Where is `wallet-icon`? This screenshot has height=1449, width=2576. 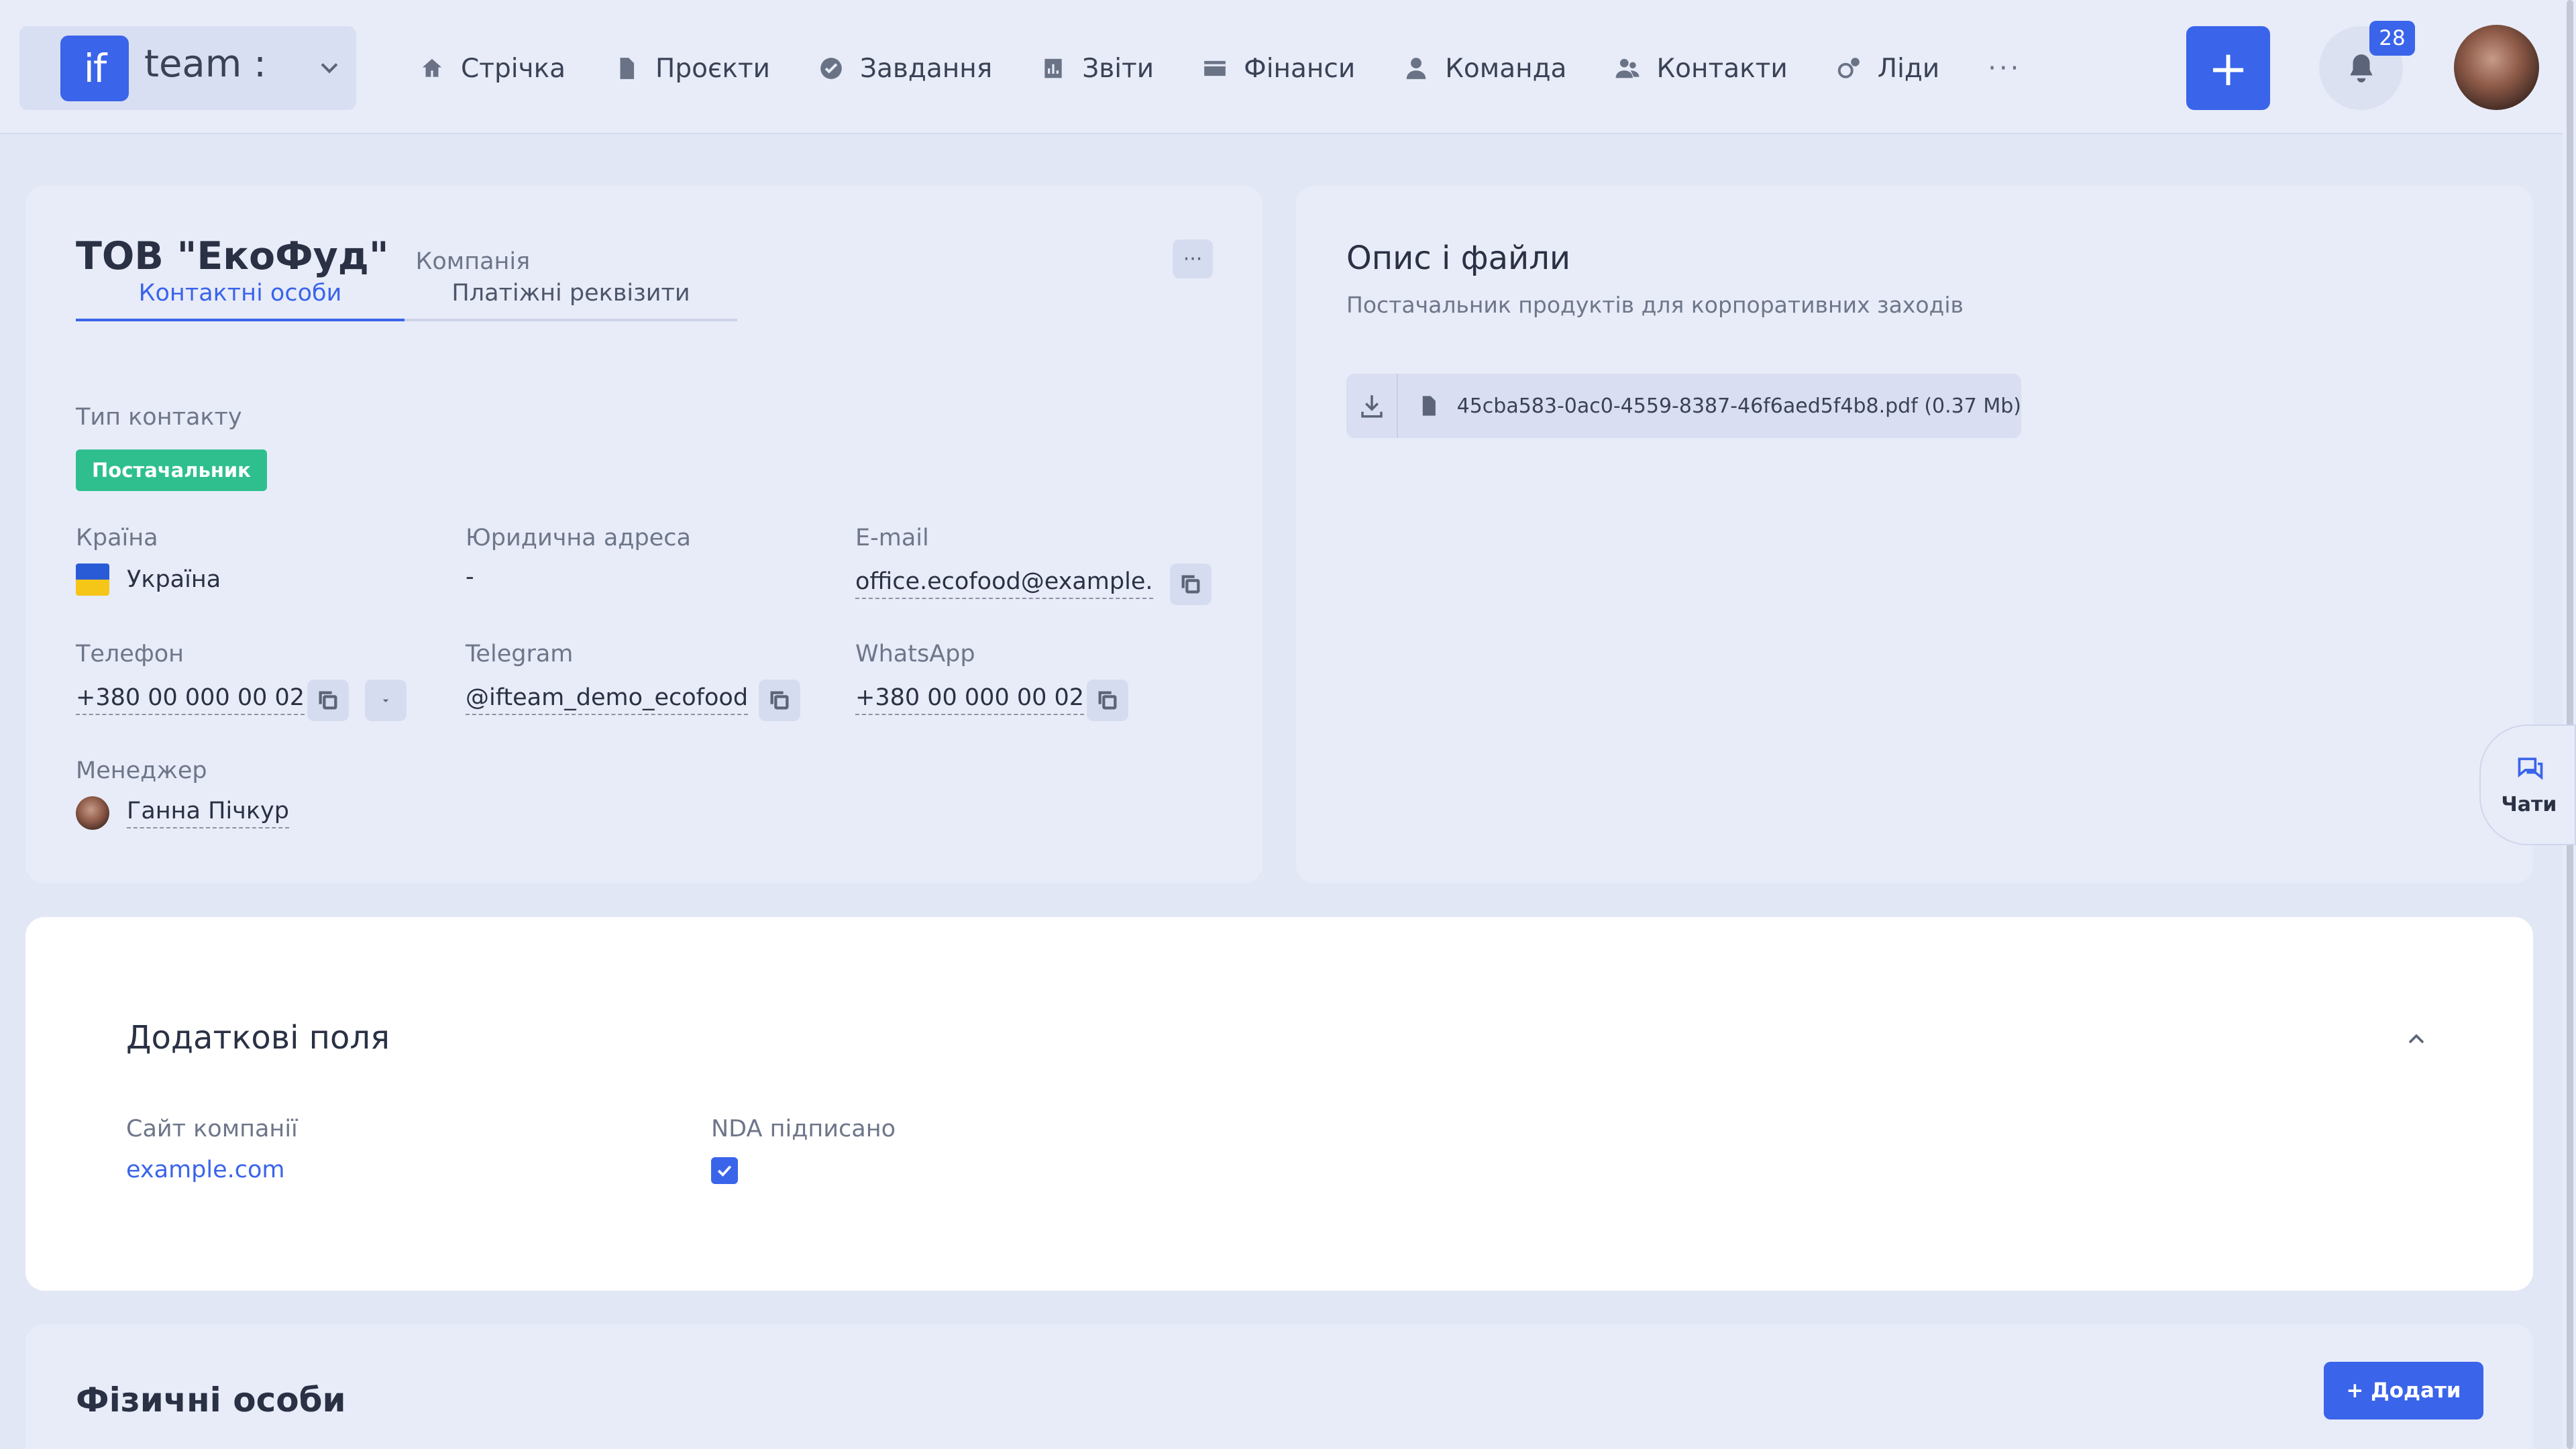
wallet-icon is located at coordinates (1215, 68).